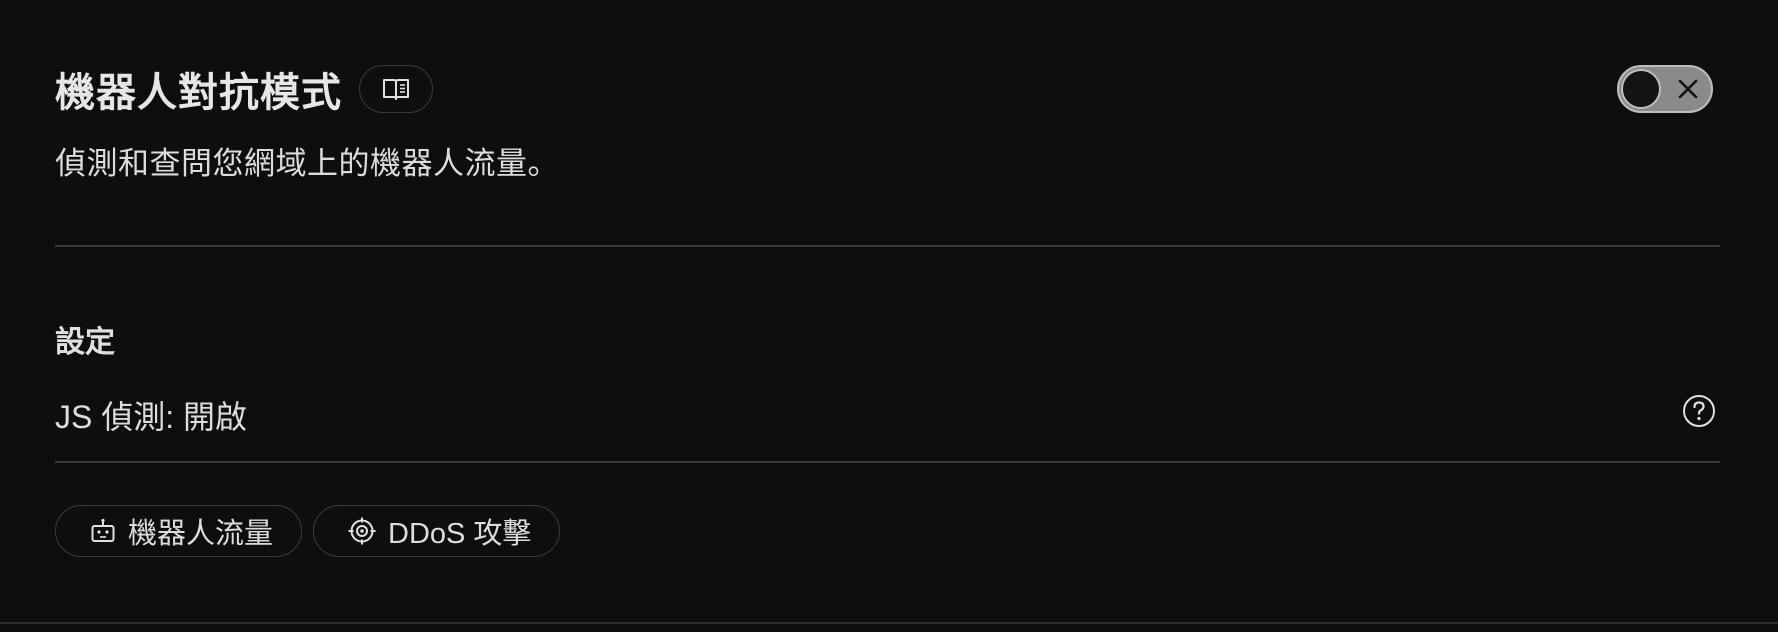 This screenshot has height=632, width=1778. What do you see at coordinates (198, 93) in the screenshot?
I see `page-title: 機器人對抗模式` at bounding box center [198, 93].